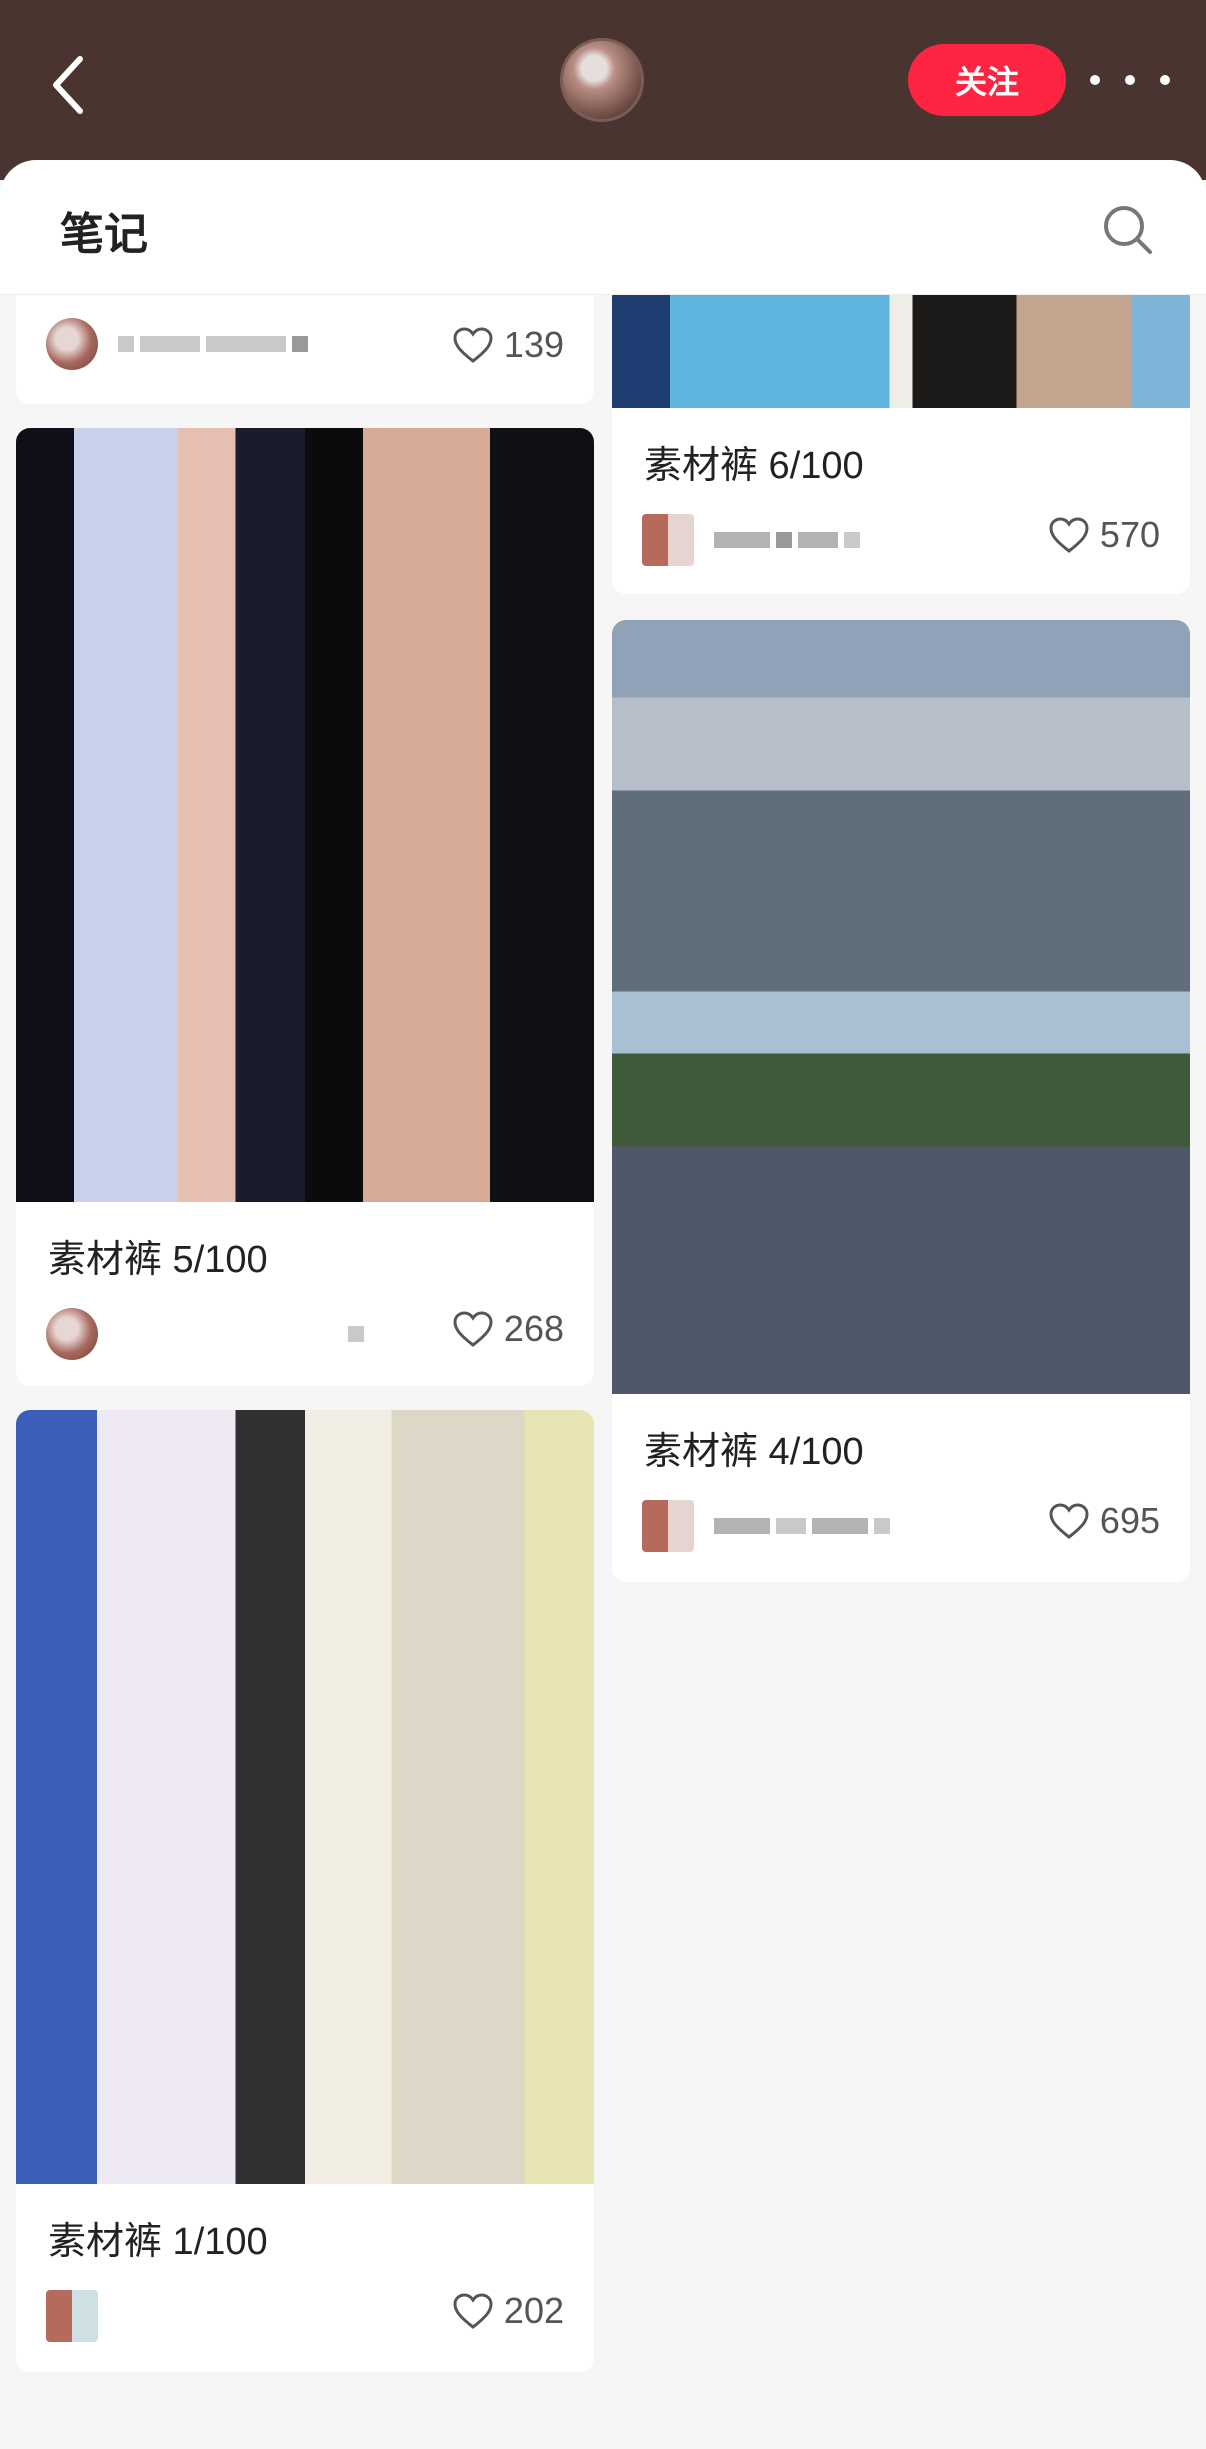 Image resolution: width=1206 pixels, height=2449 pixels. I want to click on like-count: 695, so click(1104, 1521).